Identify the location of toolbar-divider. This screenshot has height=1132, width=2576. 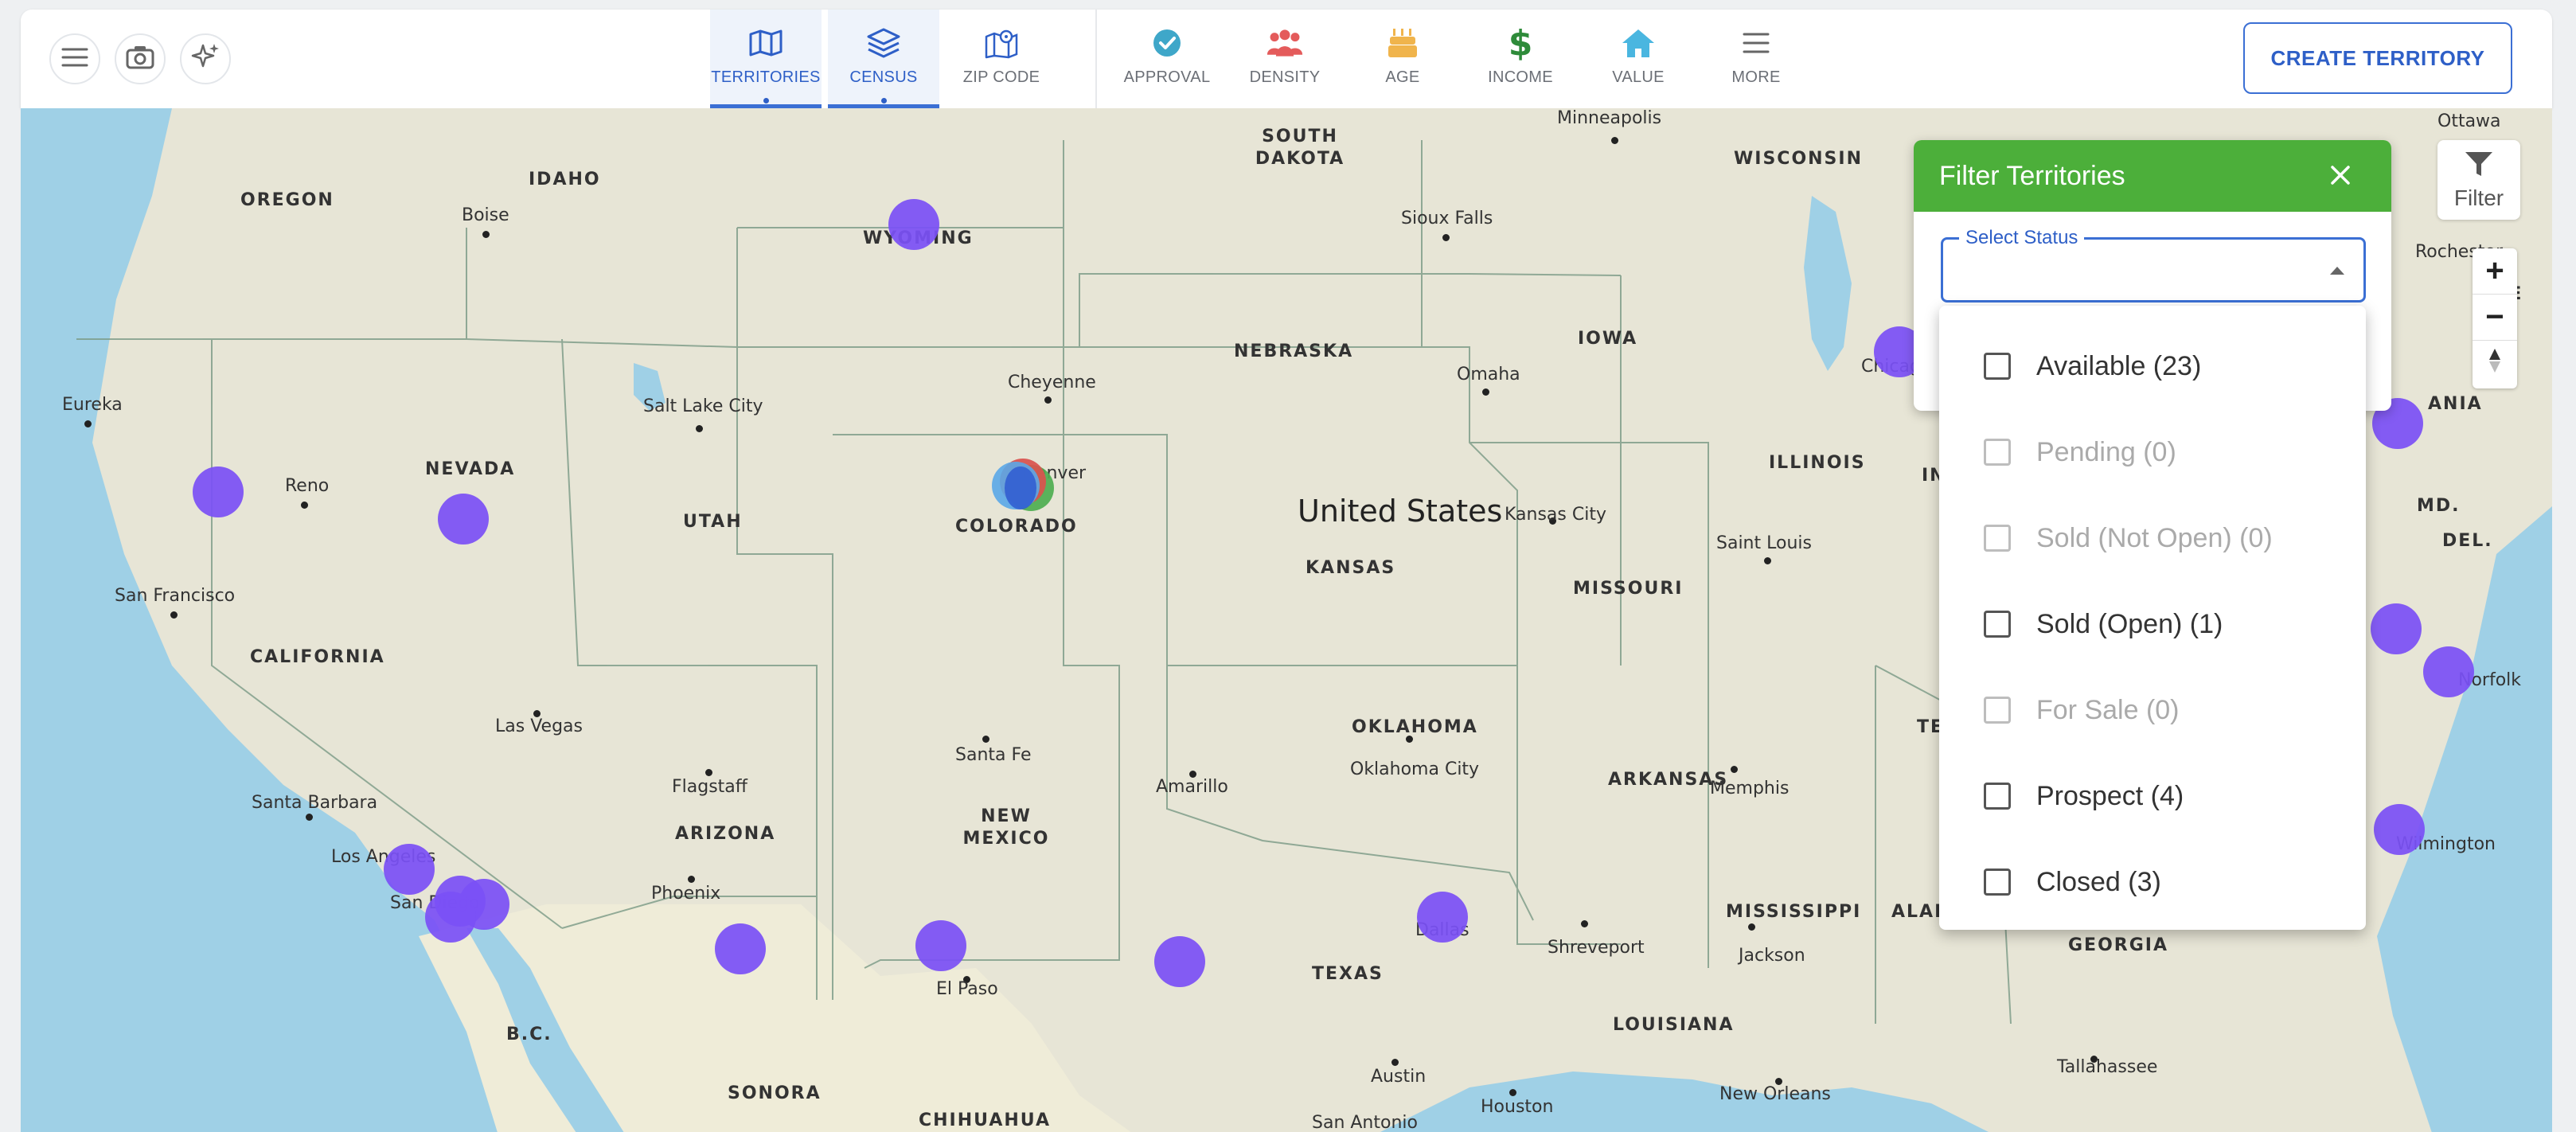
(1096, 59).